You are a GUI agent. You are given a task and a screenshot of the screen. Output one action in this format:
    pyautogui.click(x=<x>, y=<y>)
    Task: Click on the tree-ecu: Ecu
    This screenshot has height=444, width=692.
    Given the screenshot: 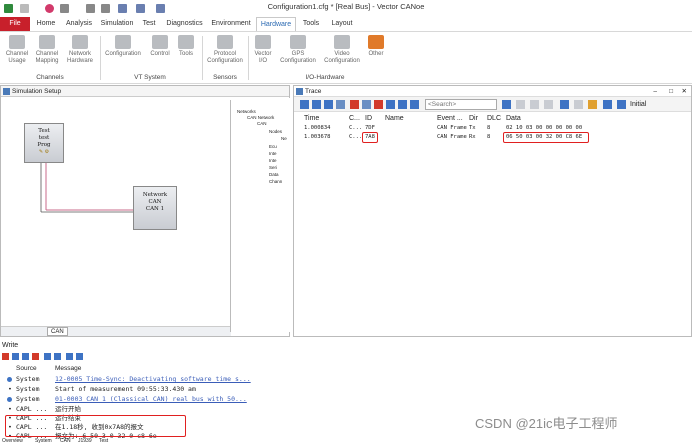 What is the action you would take?
    pyautogui.click(x=273, y=146)
    